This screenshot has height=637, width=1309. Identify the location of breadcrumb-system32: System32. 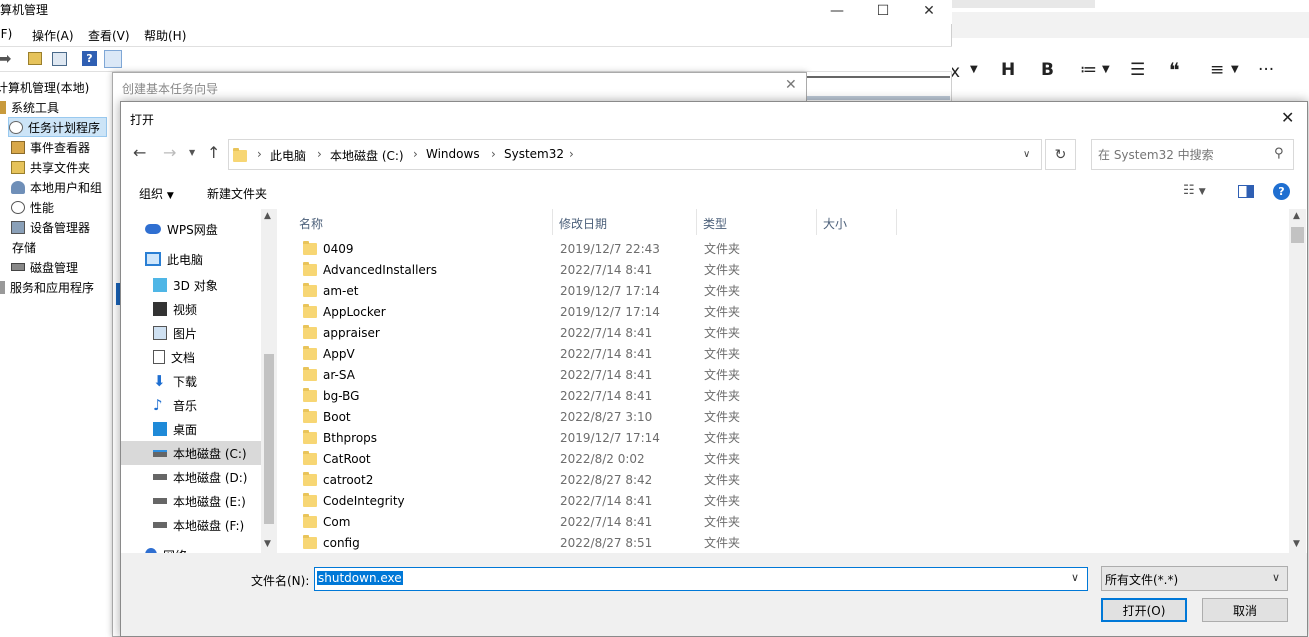
(534, 154).